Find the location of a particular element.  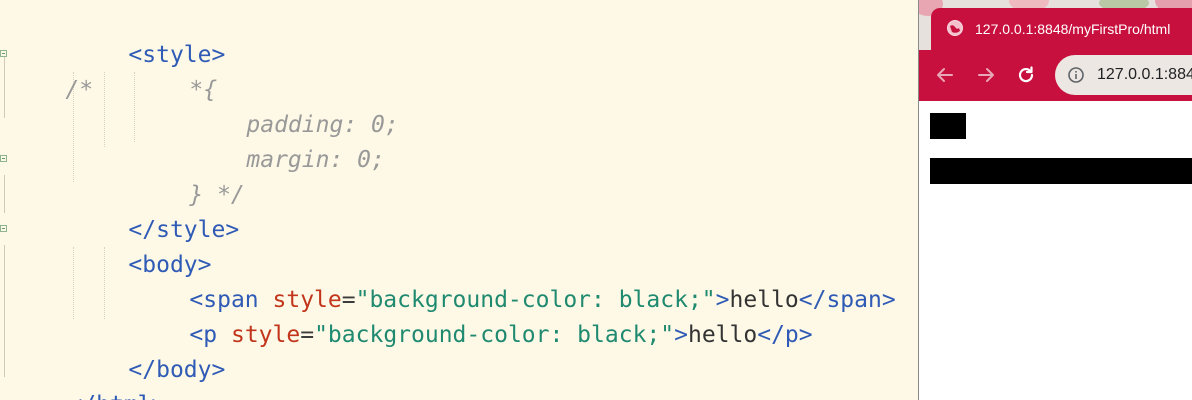

code-line: </html> is located at coordinates (89, 376).